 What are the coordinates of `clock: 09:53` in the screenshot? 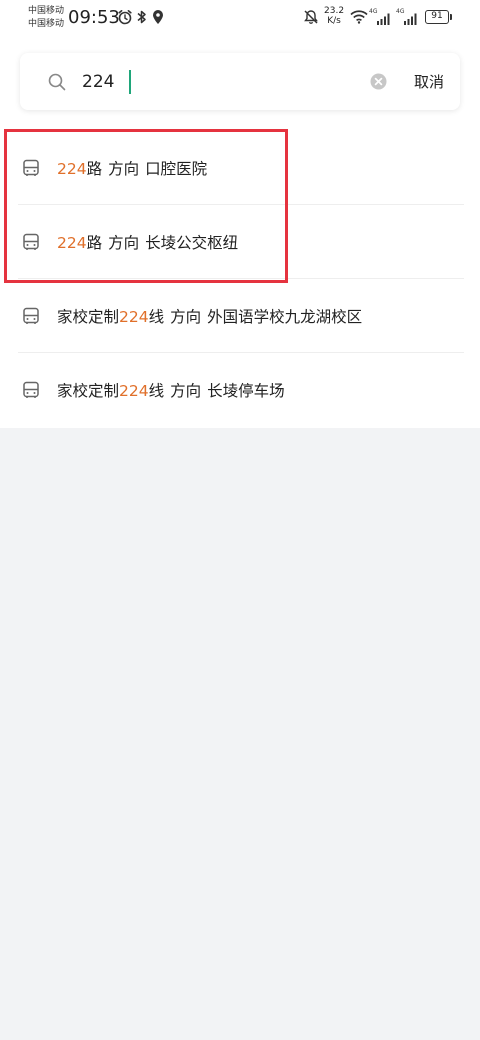 It's located at (94, 17).